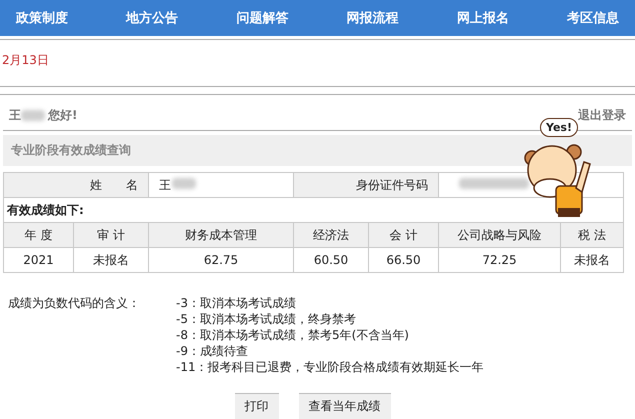 The image size is (635, 419). Describe the element at coordinates (15, 115) in the screenshot. I see `user-name: 王` at that location.